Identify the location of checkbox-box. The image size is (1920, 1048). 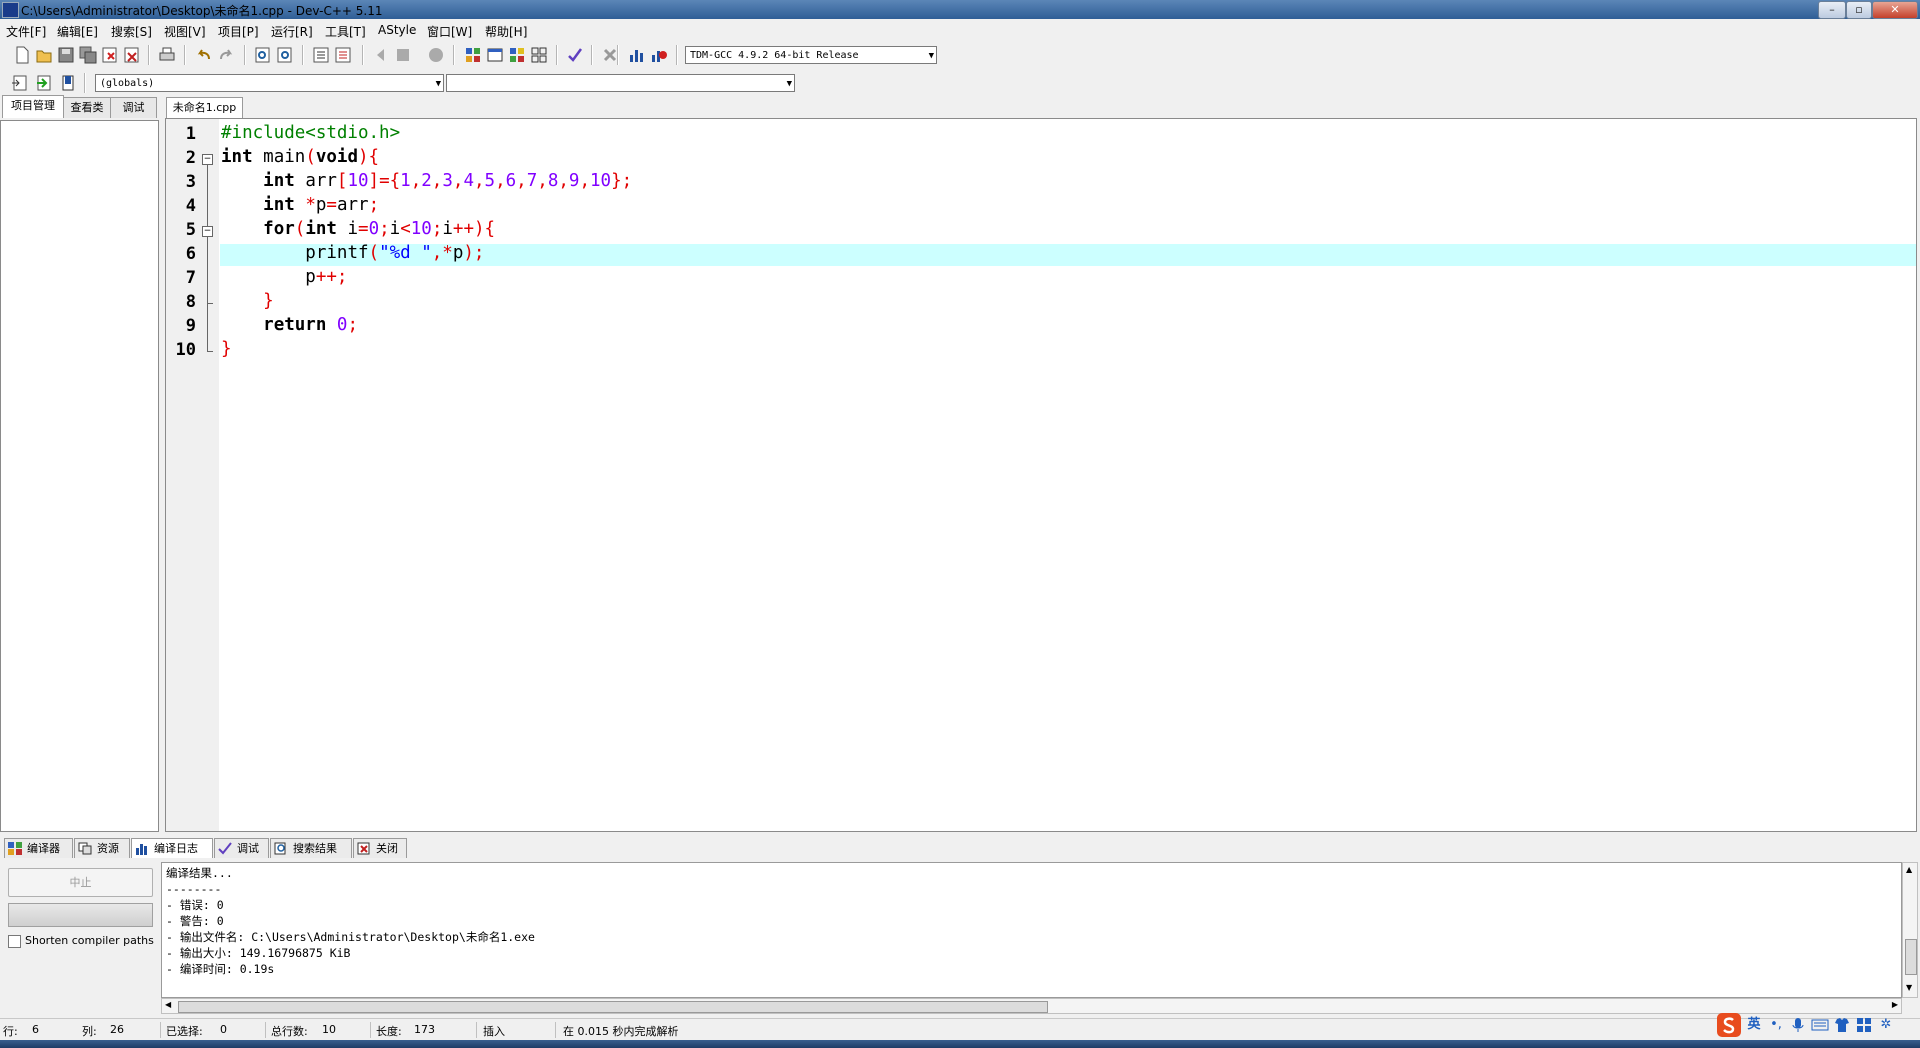
(14, 941).